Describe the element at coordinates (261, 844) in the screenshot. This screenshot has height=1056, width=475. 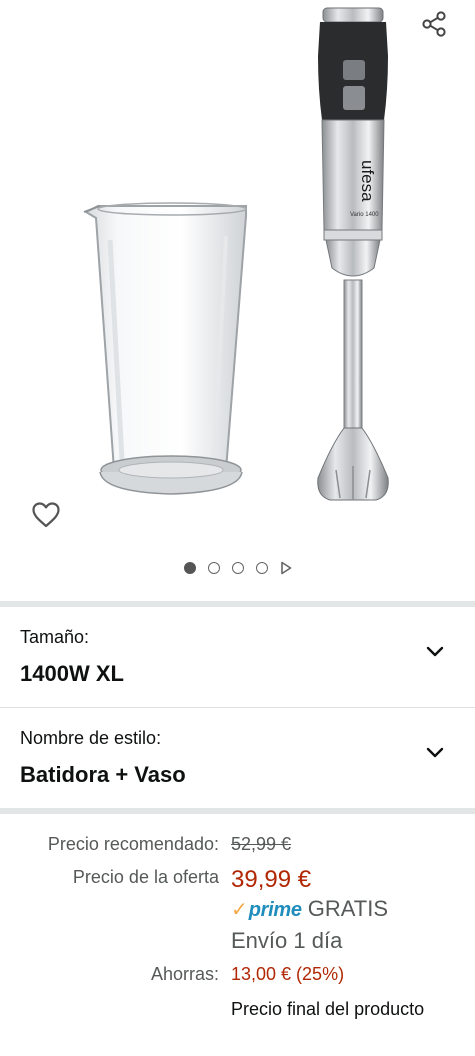
I see `recommended-price-value: 52,99 €` at that location.